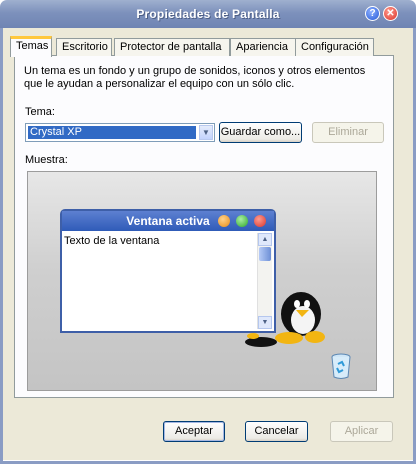 The height and width of the screenshot is (464, 416). What do you see at coordinates (263, 47) in the screenshot?
I see `tab-apariencia: Apariencia` at bounding box center [263, 47].